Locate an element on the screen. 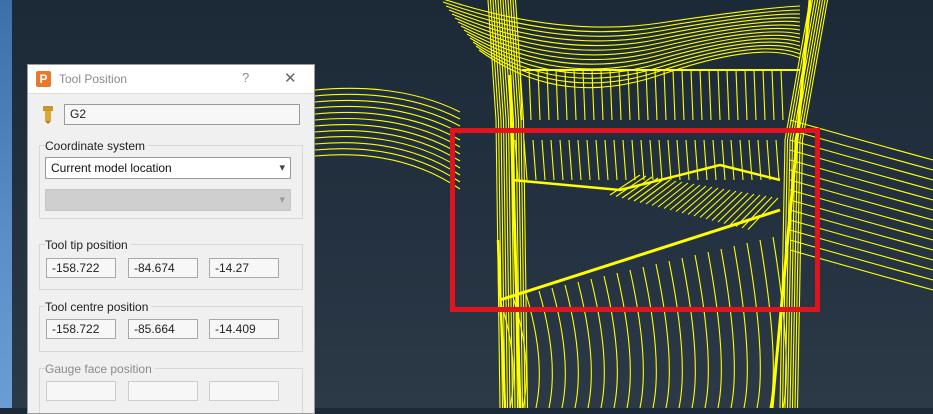  dialog-titlebar: P Tool Position ? ✕ is located at coordinates (171, 79).